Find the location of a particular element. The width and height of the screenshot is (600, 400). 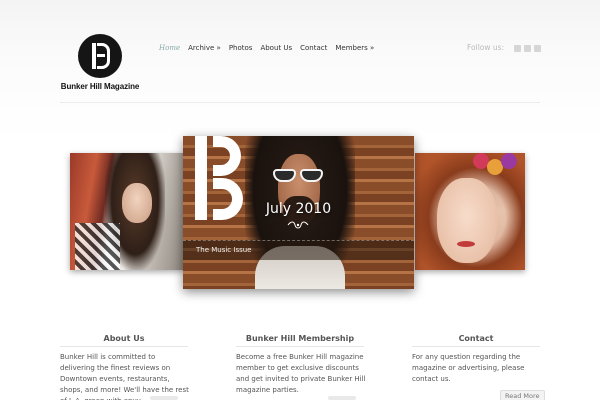

nav-members: Members » is located at coordinates (354, 48).